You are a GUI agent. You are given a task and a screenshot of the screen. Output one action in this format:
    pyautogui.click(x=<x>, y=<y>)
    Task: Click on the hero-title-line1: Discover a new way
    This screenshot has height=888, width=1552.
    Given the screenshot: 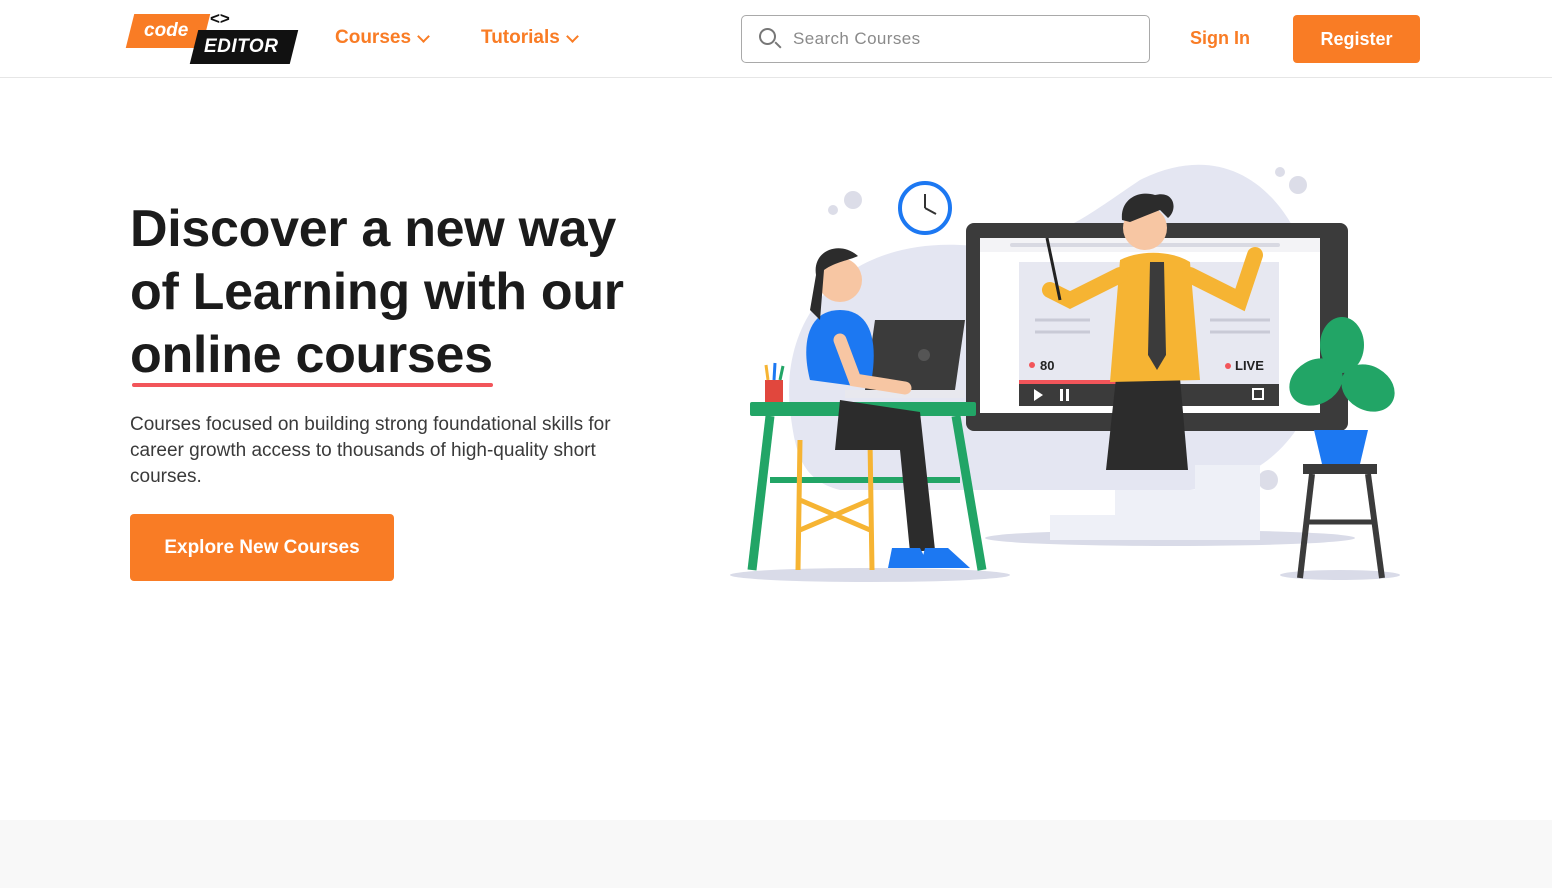 What is the action you would take?
    pyautogui.click(x=373, y=229)
    